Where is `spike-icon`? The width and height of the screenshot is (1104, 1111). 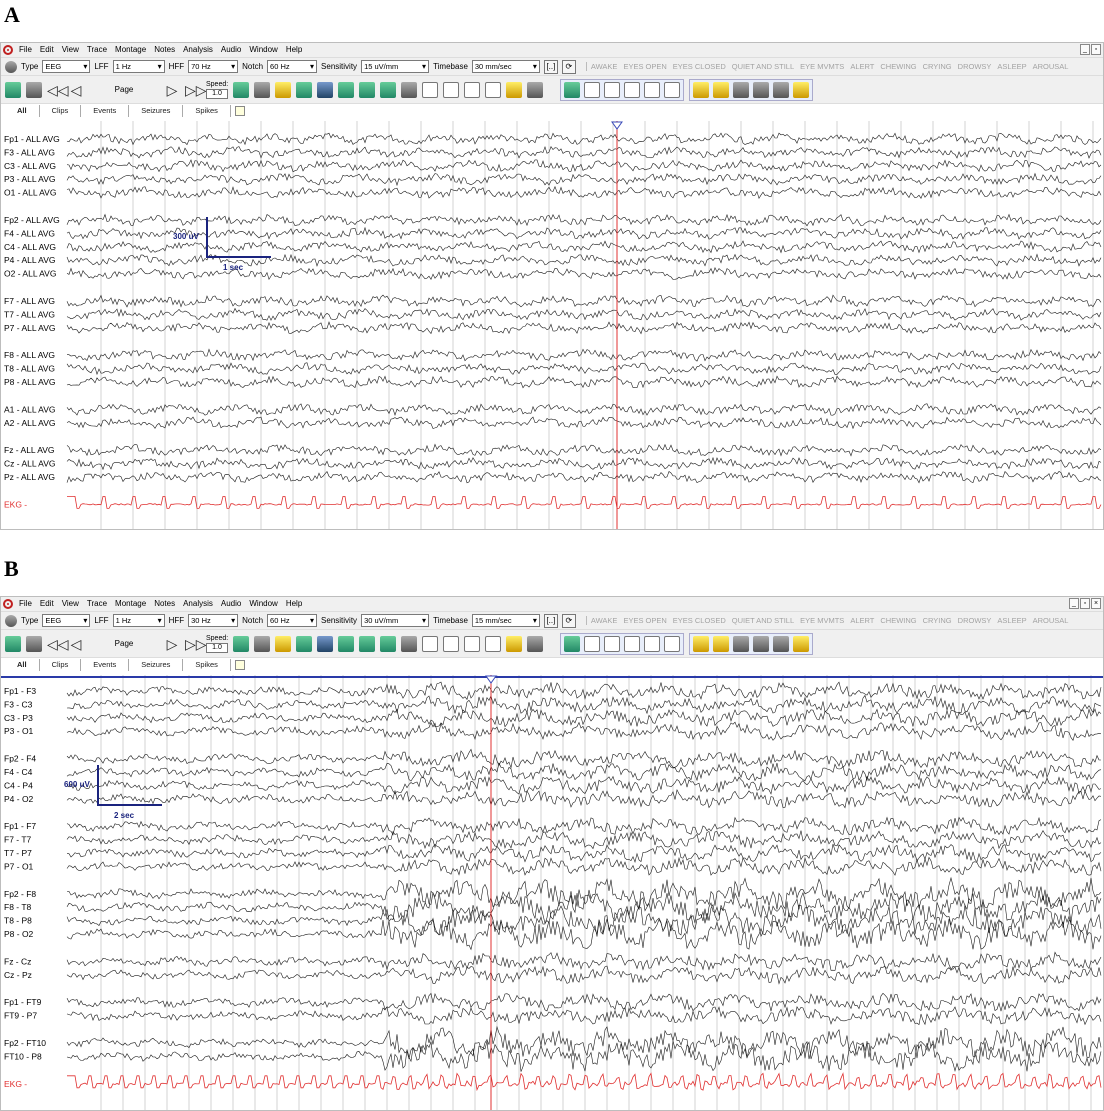 spike-icon is located at coordinates (472, 89).